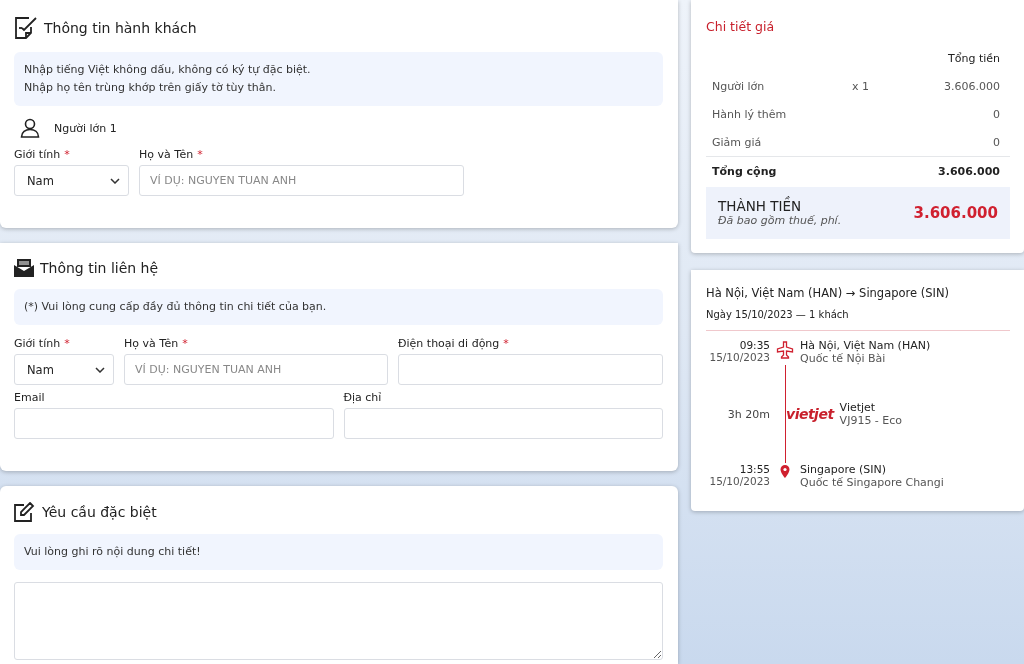 The image size is (1024, 664). What do you see at coordinates (858, 407) in the screenshot?
I see `airline-name: Vietjet` at bounding box center [858, 407].